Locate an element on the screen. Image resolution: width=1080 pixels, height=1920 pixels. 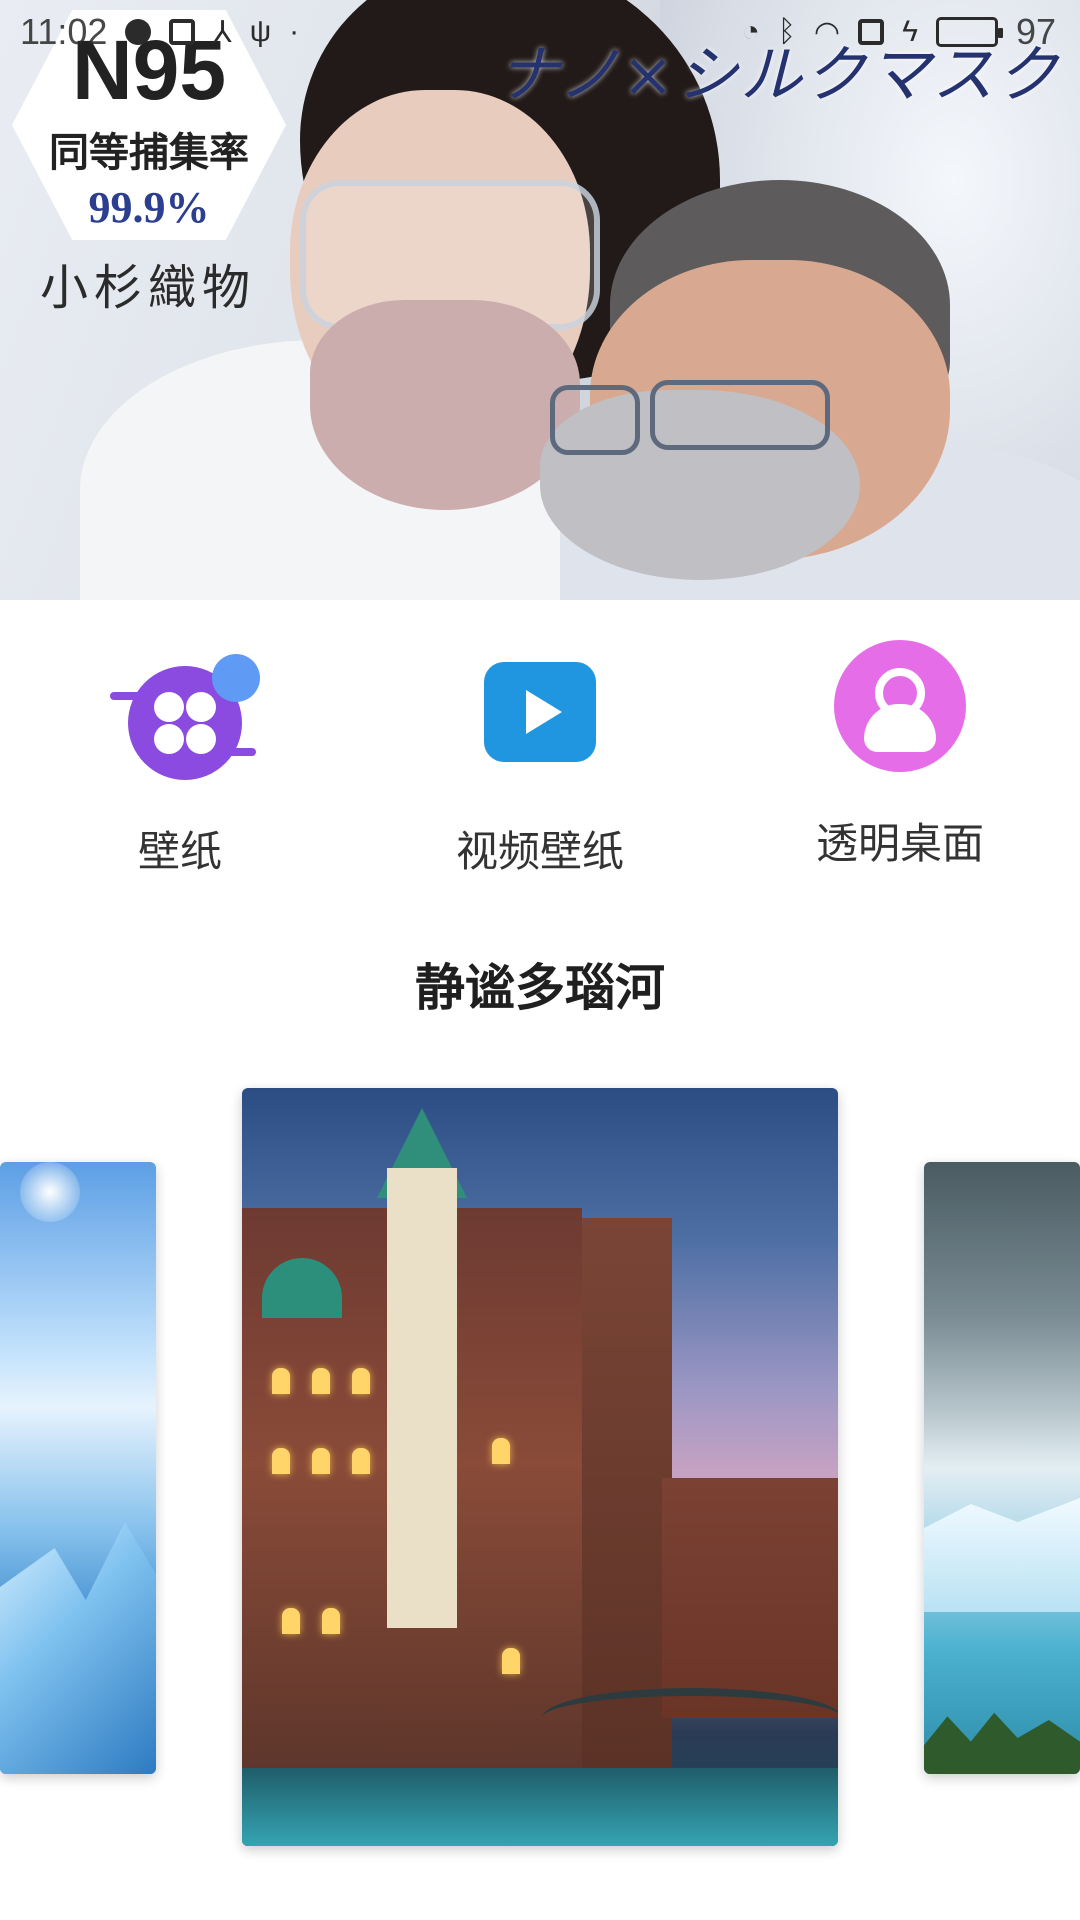
clover-wallpaper-icon is located at coordinates (185, 710).